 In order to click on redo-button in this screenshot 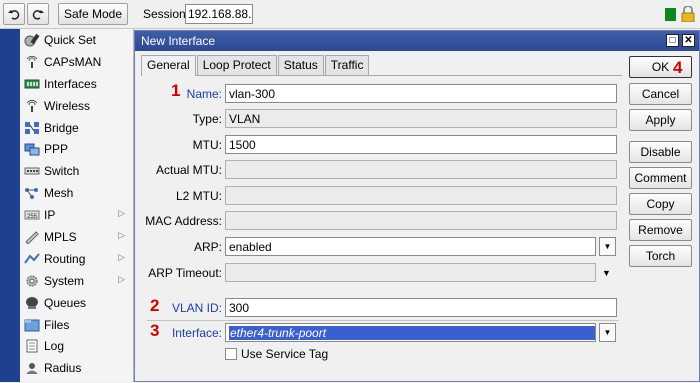, I will do `click(38, 14)`.